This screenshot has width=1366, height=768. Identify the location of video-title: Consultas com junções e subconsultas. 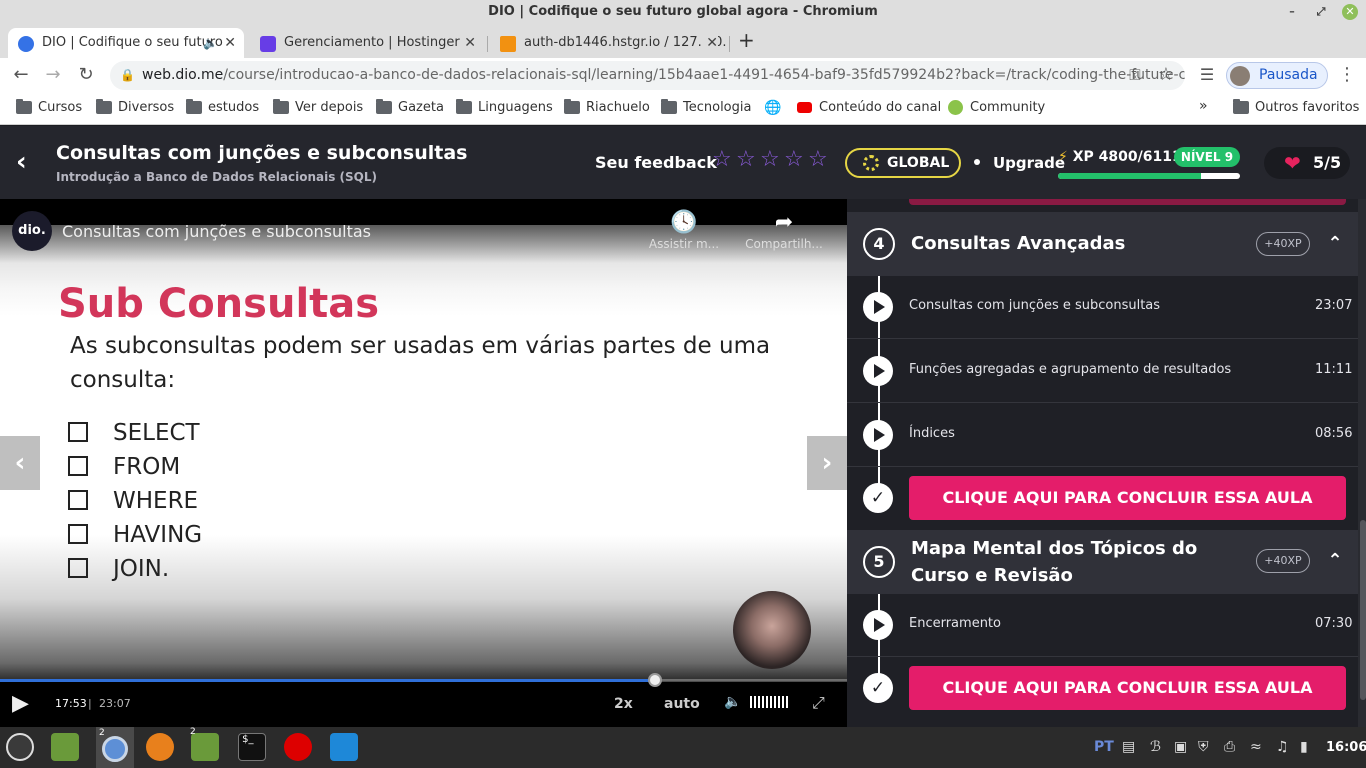
(216, 231).